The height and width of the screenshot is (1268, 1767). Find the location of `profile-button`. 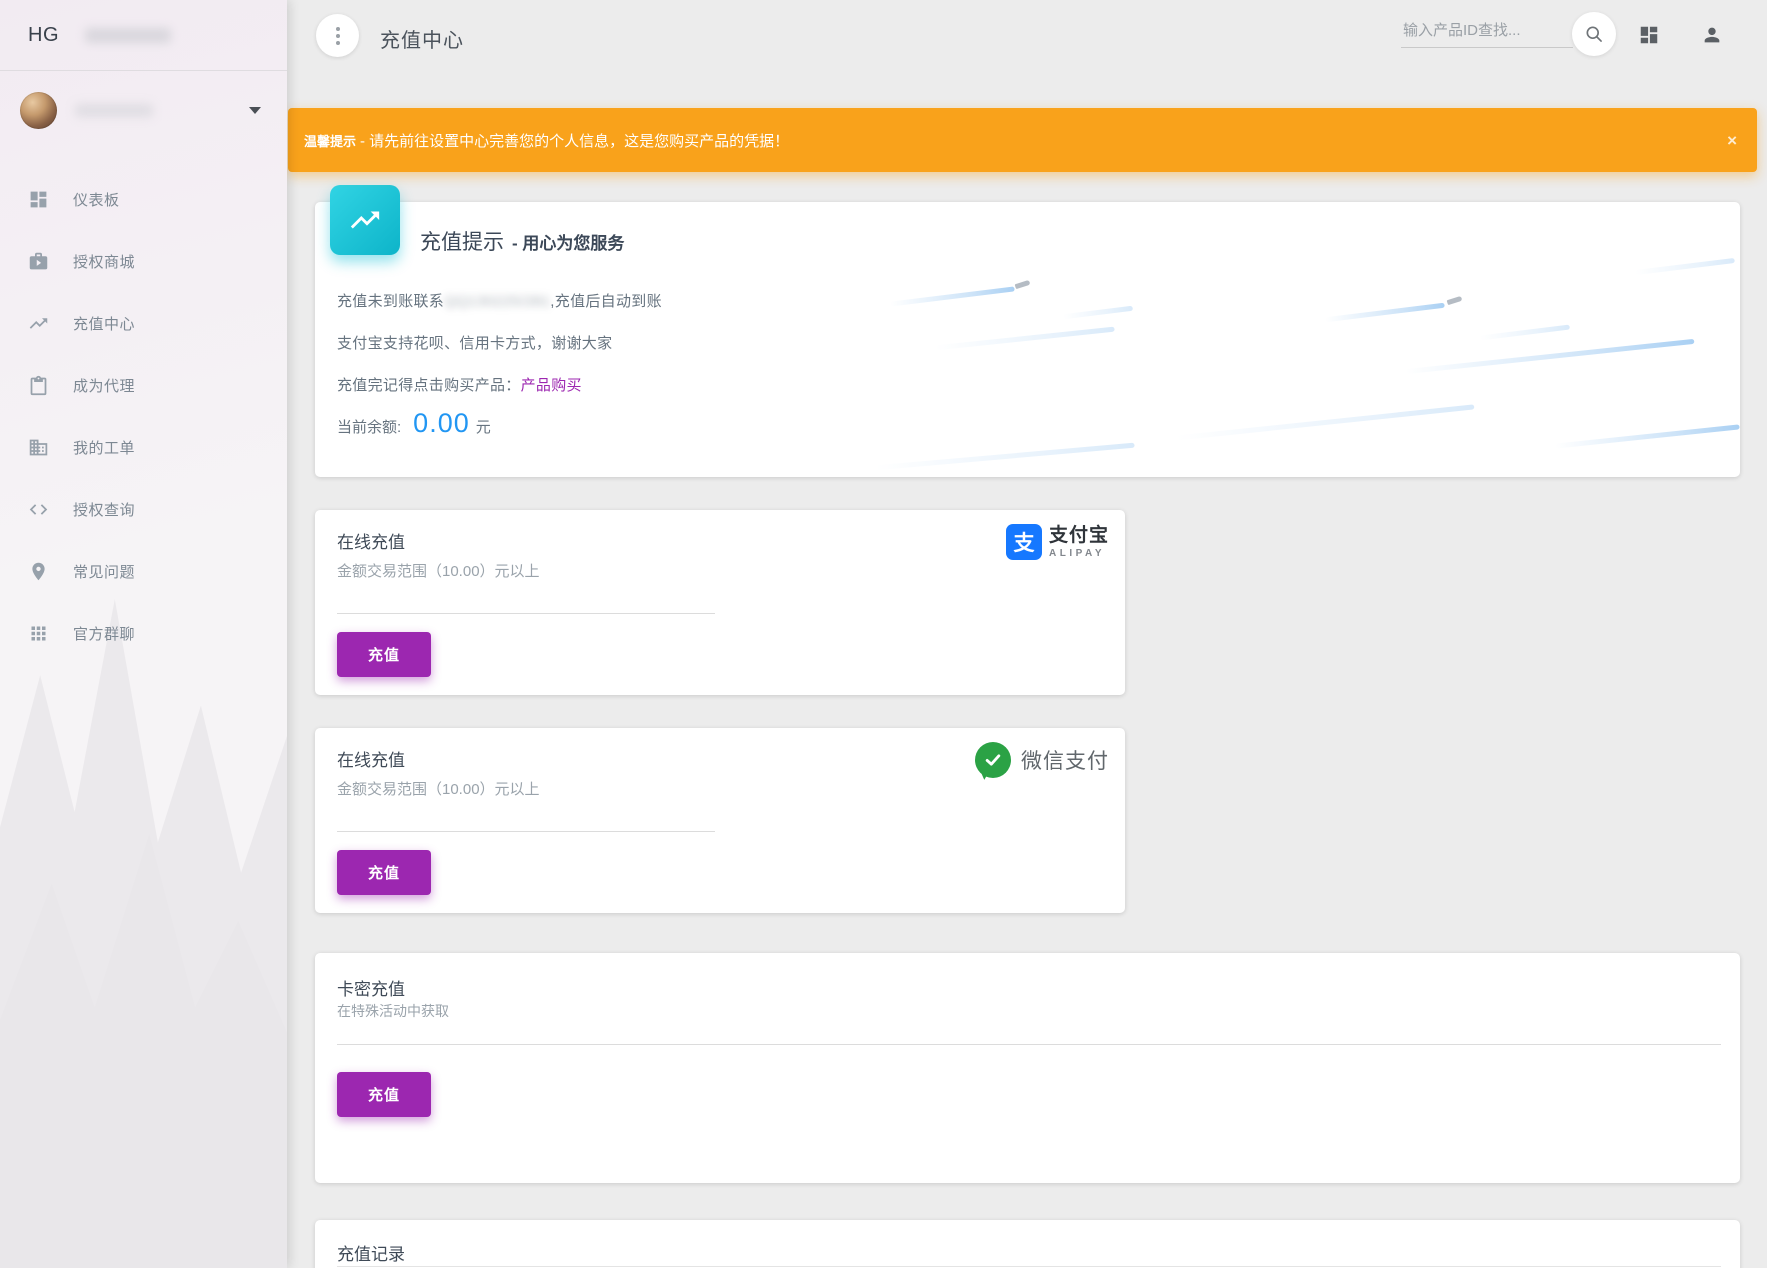

profile-button is located at coordinates (1712, 35).